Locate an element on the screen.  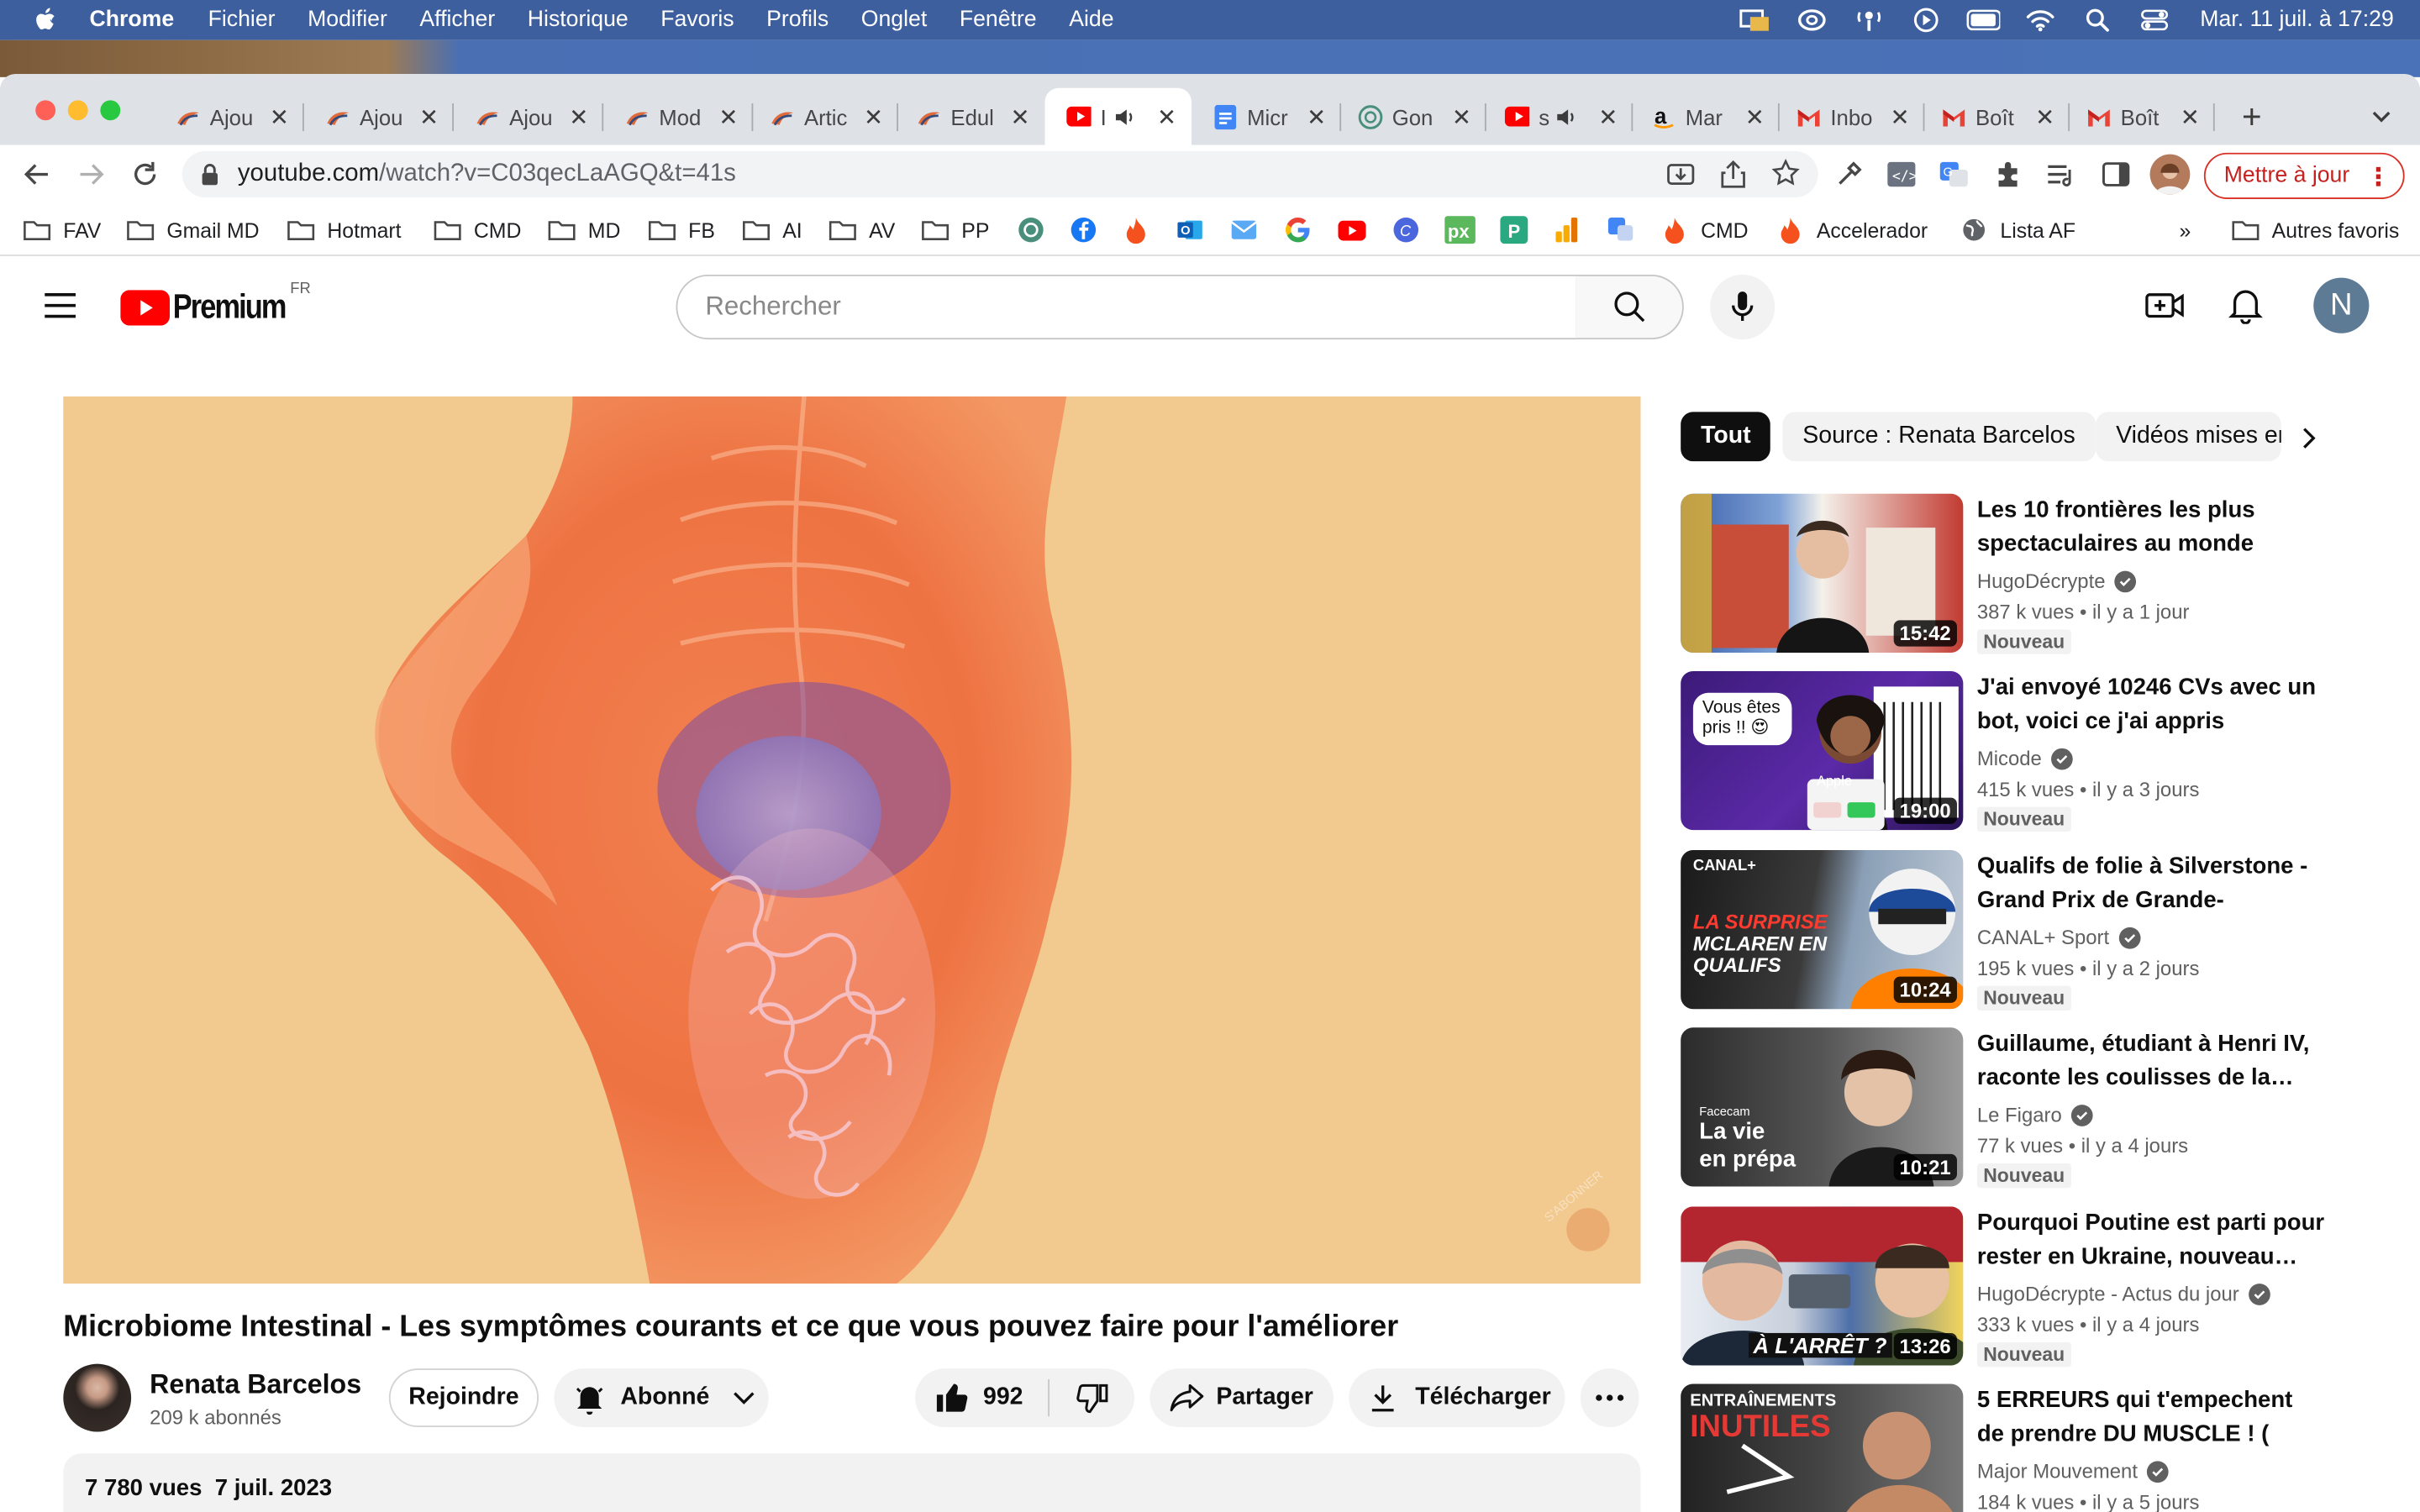
bookmark-outlook-icon: O is located at coordinates (1190, 230).